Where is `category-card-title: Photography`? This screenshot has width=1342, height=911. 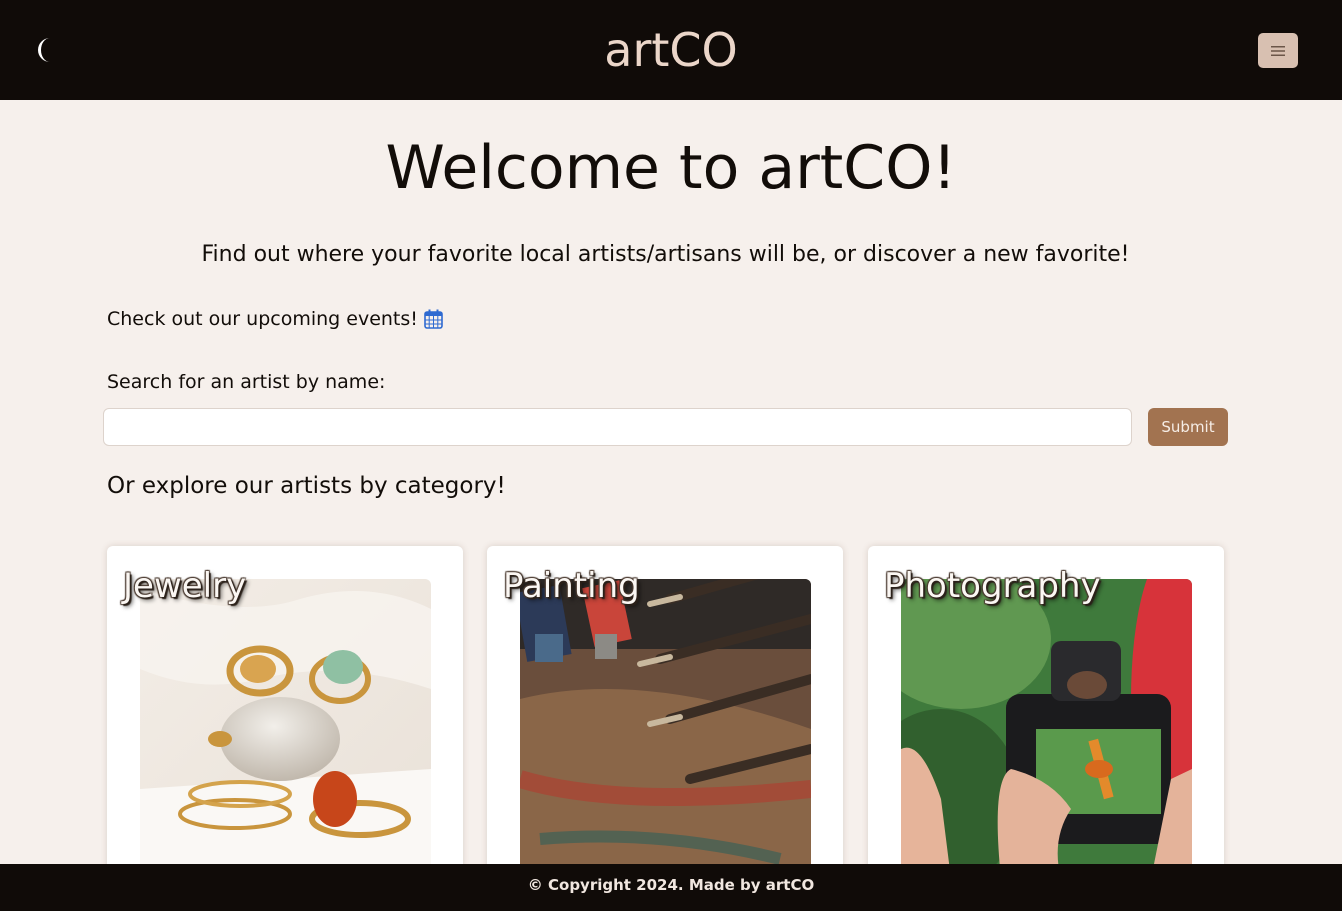
category-card-title: Photography is located at coordinates (992, 586).